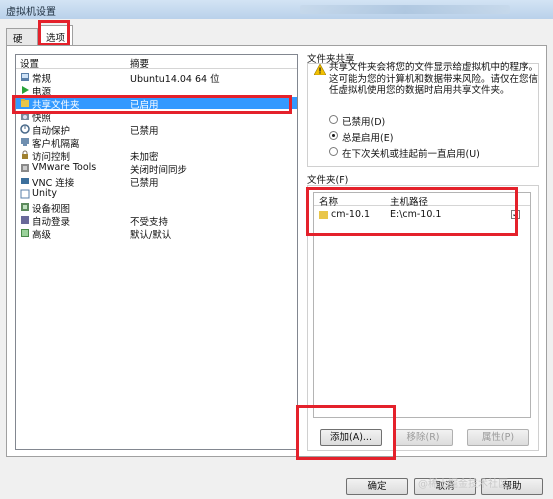 The image size is (553, 499). I want to click on folders-table-header: 名称 主机路径, so click(422, 200).